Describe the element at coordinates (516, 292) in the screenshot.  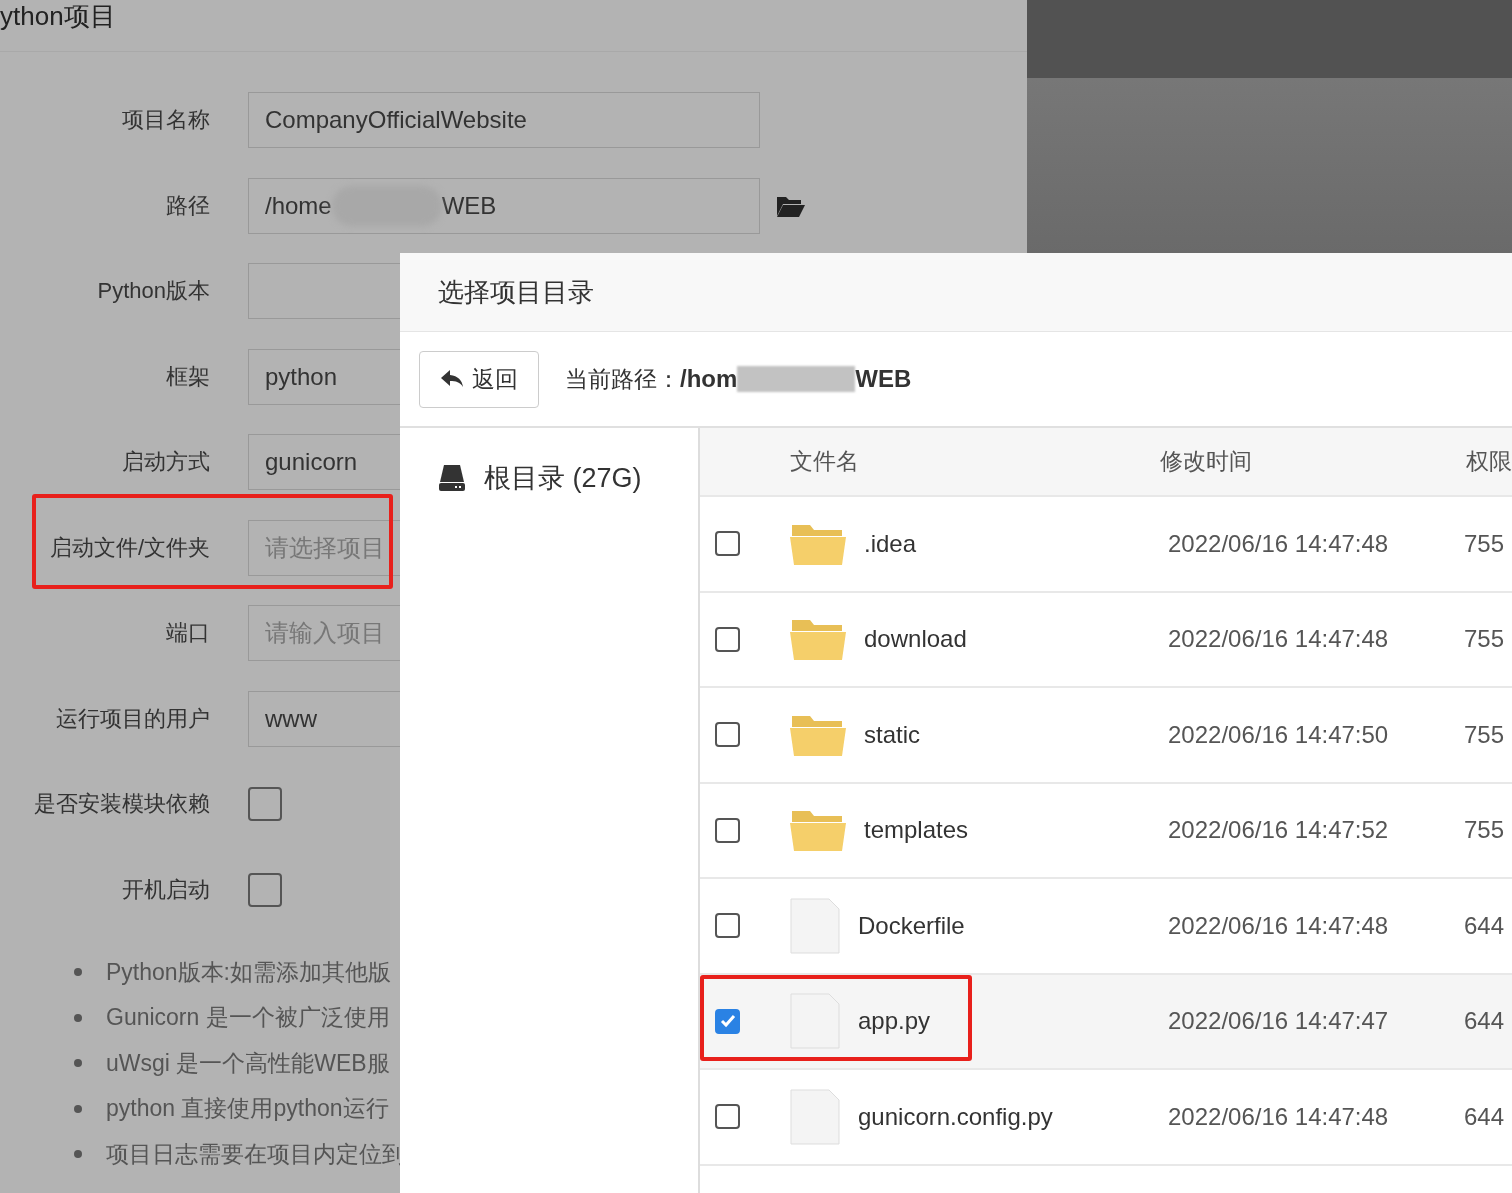
I see `dialog-title: 选择项目目录` at that location.